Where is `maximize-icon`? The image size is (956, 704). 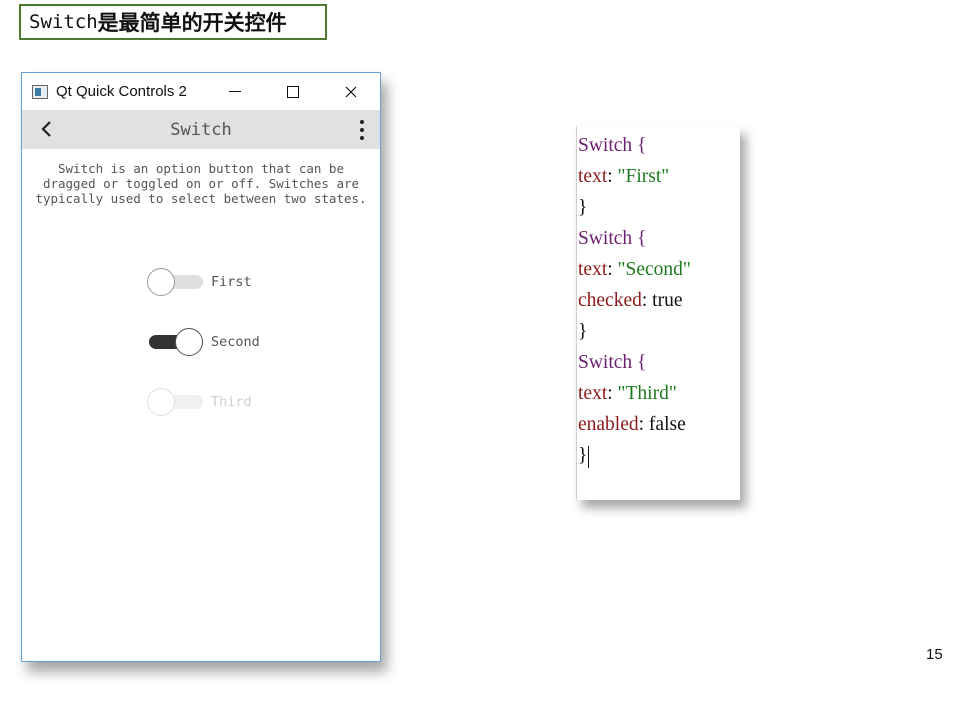
maximize-icon is located at coordinates (293, 91).